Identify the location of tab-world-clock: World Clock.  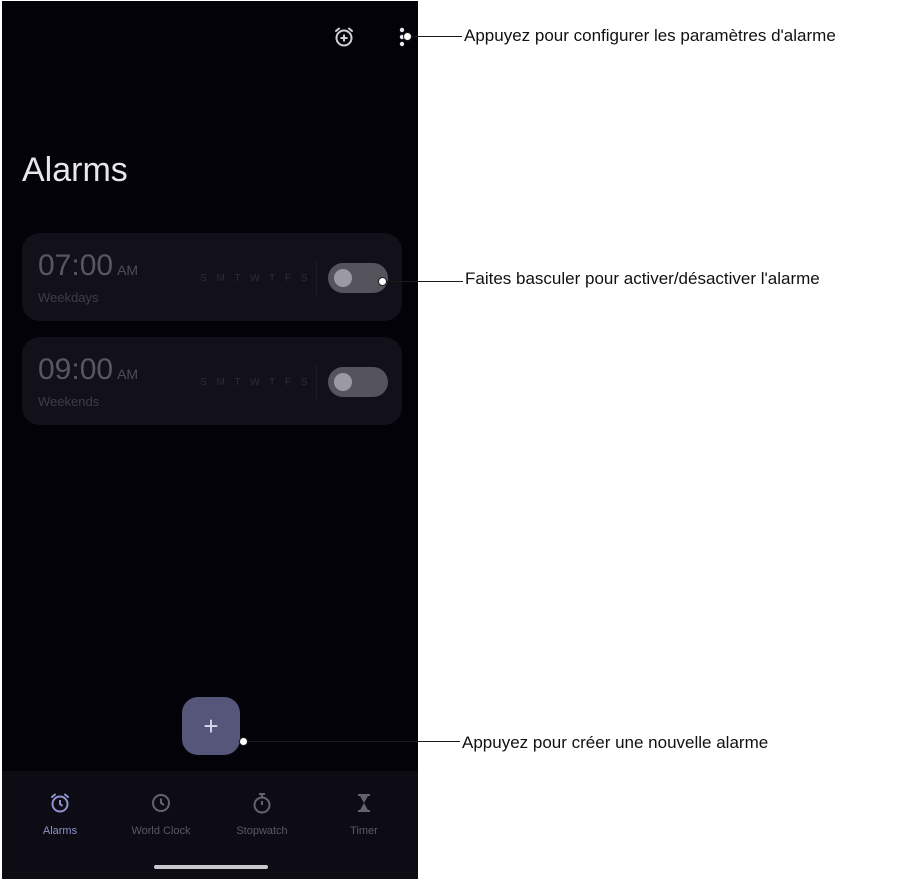
(161, 814).